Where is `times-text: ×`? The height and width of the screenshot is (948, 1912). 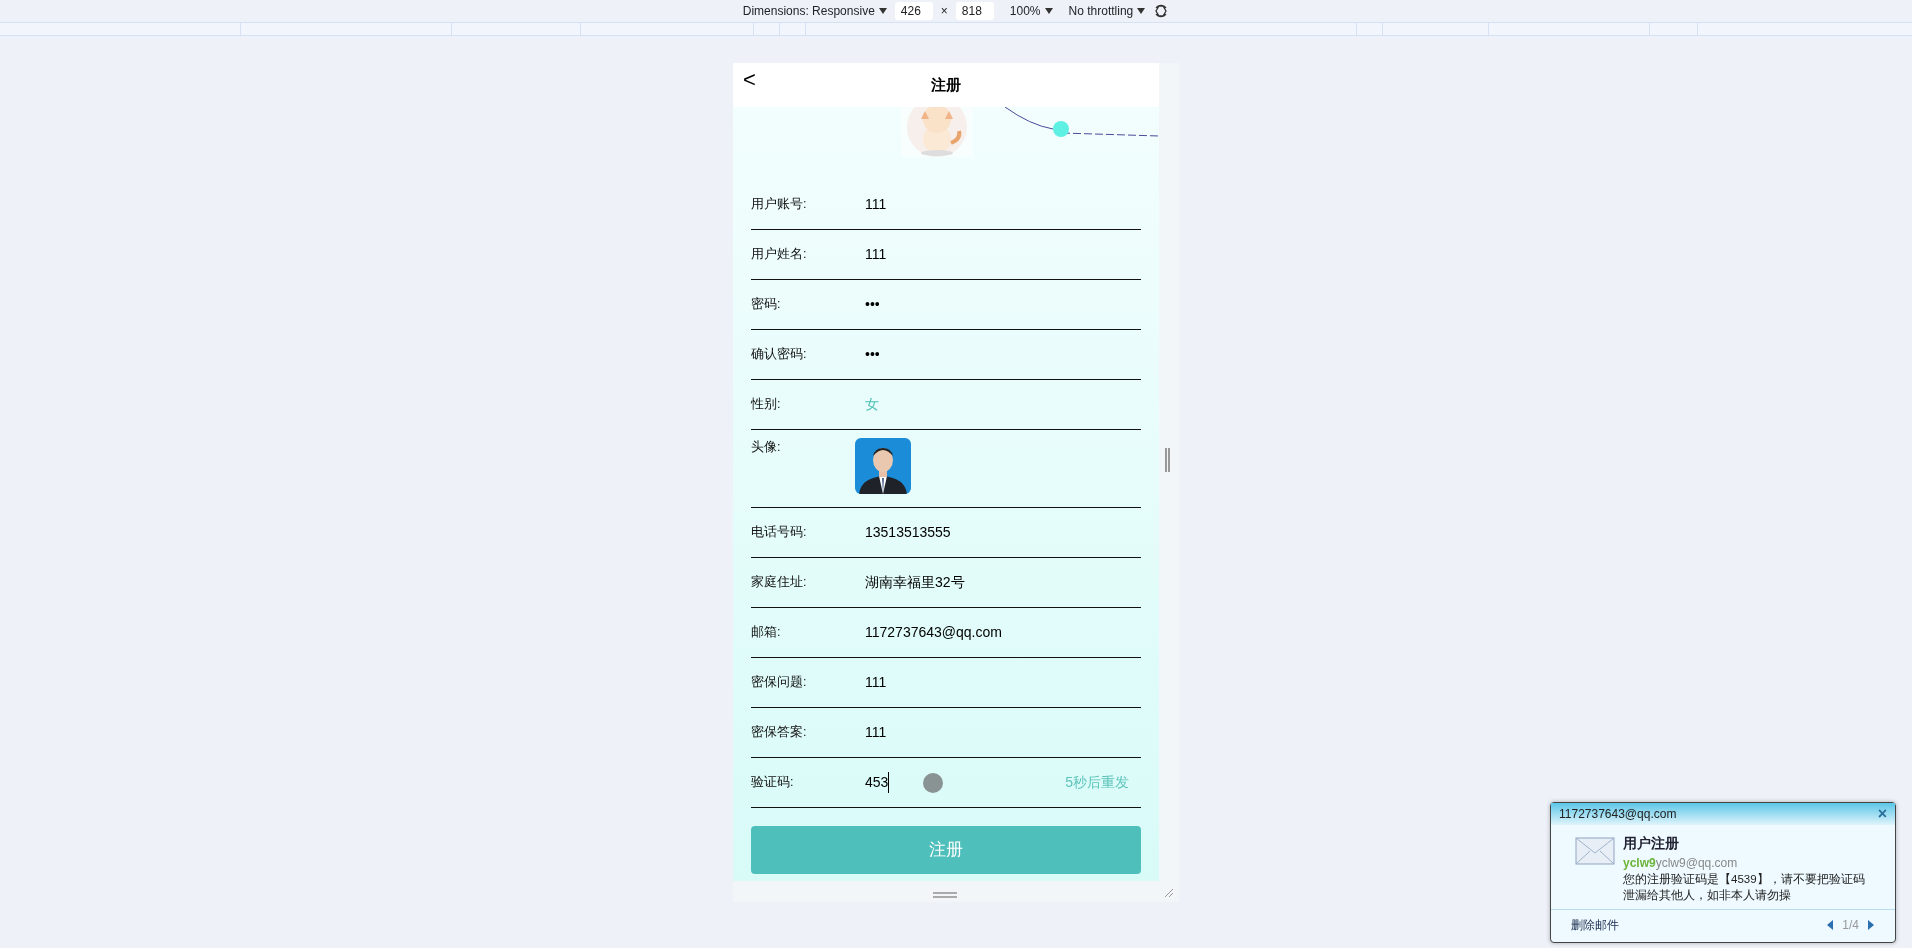 times-text: × is located at coordinates (944, 11).